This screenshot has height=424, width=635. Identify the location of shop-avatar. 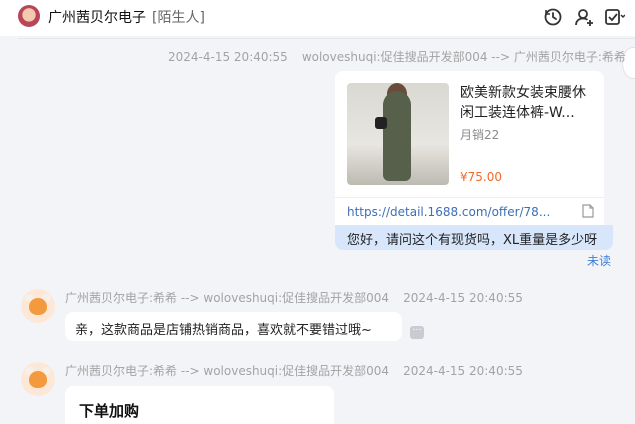
(29, 16).